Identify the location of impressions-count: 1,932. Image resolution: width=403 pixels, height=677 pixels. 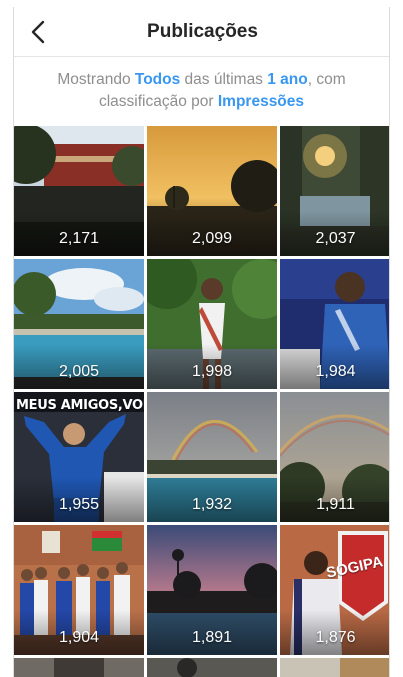
(212, 504).